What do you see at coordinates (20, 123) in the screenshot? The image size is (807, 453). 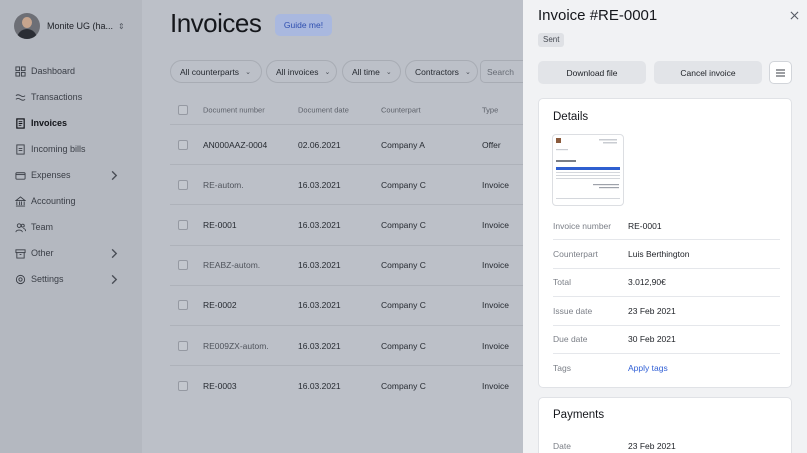 I see `invoices-icon` at bounding box center [20, 123].